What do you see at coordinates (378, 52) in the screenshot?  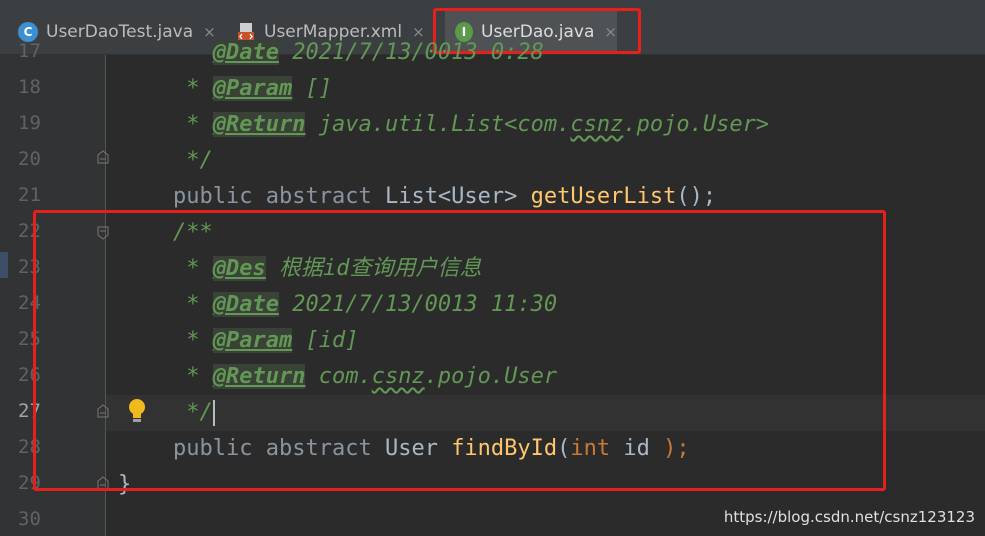 I see `code-line-17: @Date 2021/7/13/0013 0:28` at bounding box center [378, 52].